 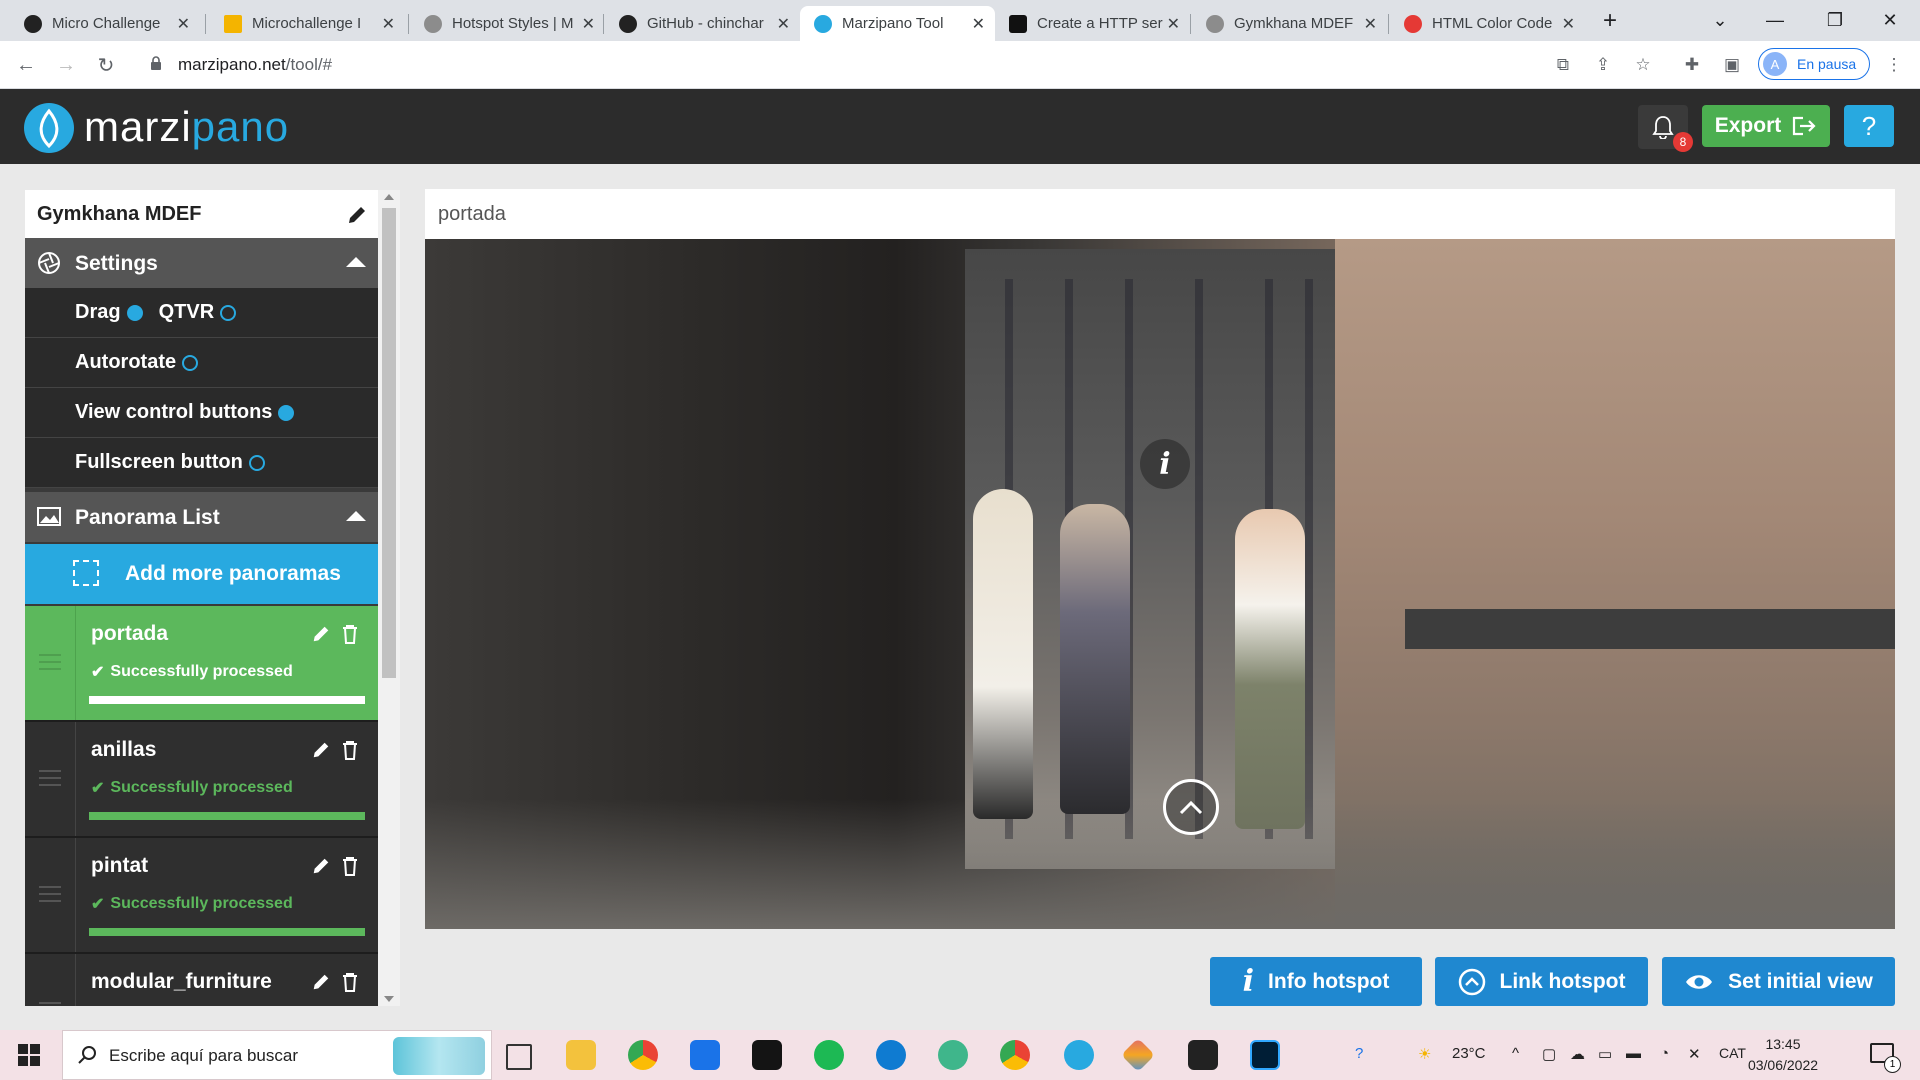 What do you see at coordinates (1664, 1053) in the screenshot?
I see `wifi-icon: ◔` at bounding box center [1664, 1053].